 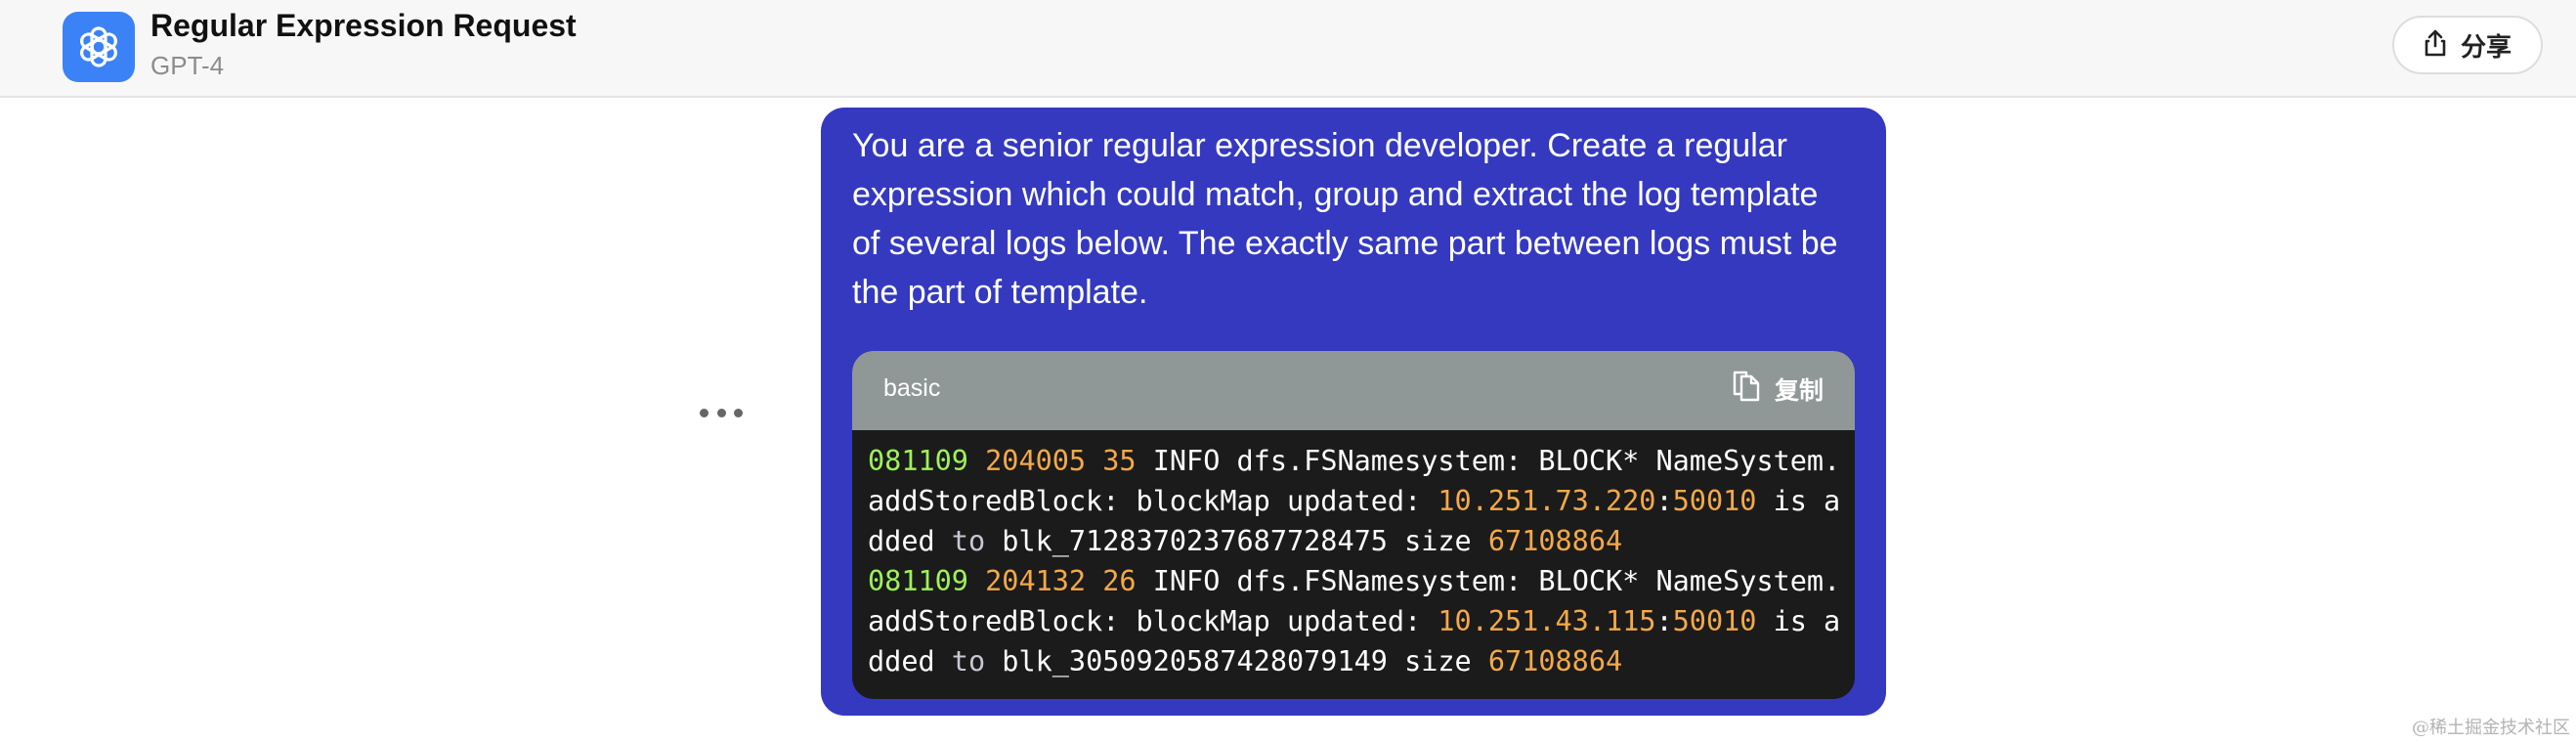 I want to click on log-ip: 10.251.73.220, so click(x=1547, y=501).